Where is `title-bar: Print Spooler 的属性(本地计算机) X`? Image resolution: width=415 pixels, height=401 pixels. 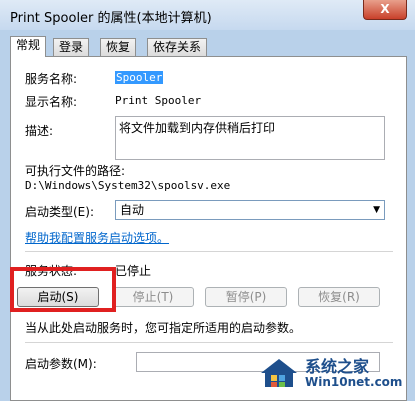 title-bar: Print Spooler 的属性(本地计算机) X is located at coordinates (207, 15).